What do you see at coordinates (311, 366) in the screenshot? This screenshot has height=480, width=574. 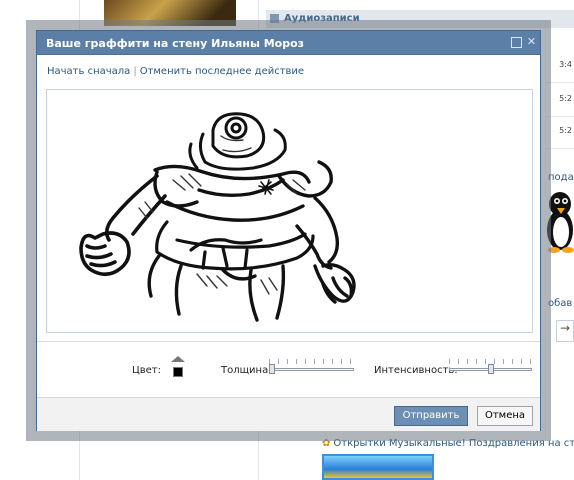 I see `thickness-slider` at bounding box center [311, 366].